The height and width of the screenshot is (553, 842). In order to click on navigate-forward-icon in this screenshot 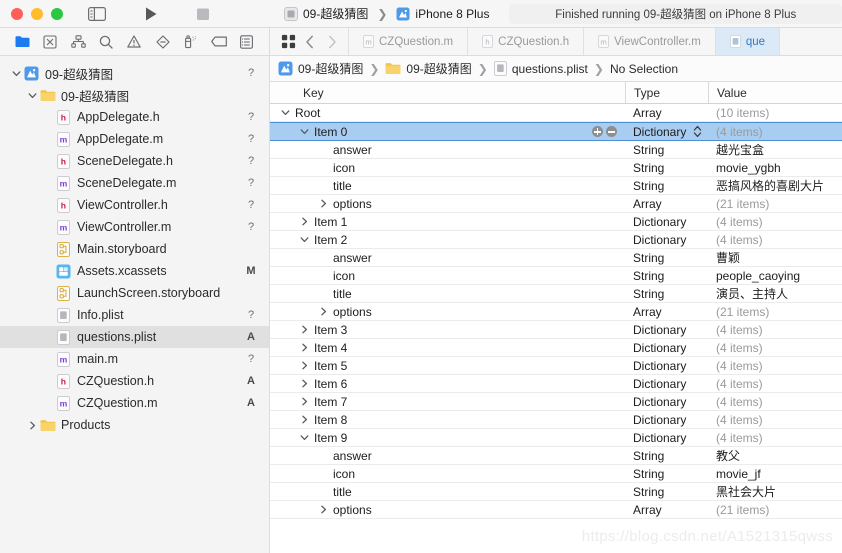, I will do `click(332, 42)`.